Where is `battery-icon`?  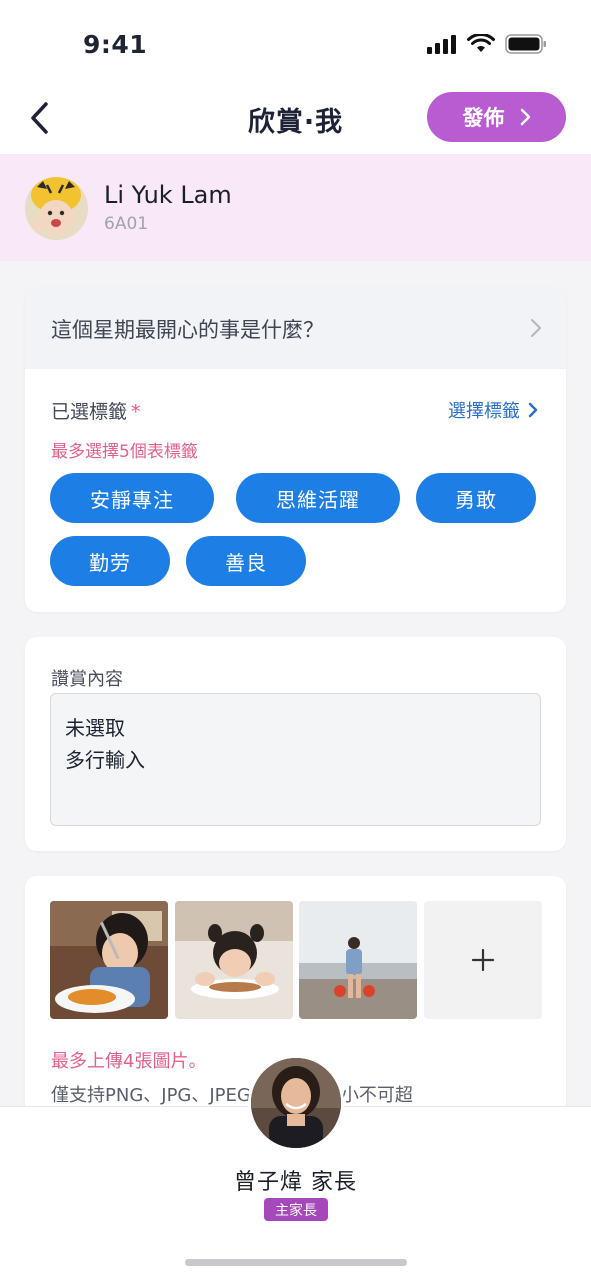
battery-icon is located at coordinates (525, 44).